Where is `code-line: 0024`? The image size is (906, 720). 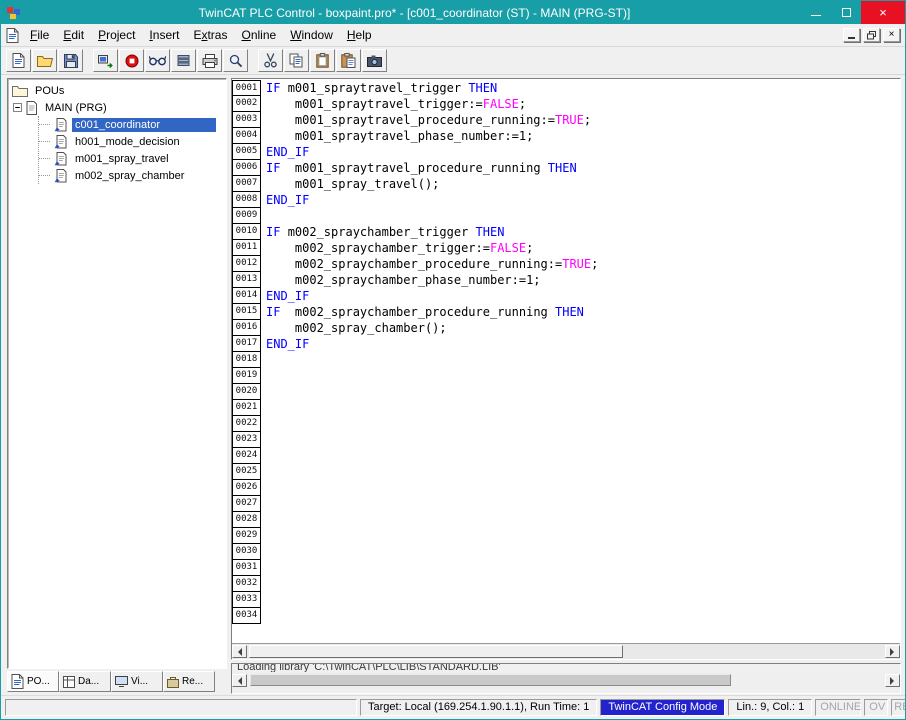 code-line: 0024 is located at coordinates (566, 456).